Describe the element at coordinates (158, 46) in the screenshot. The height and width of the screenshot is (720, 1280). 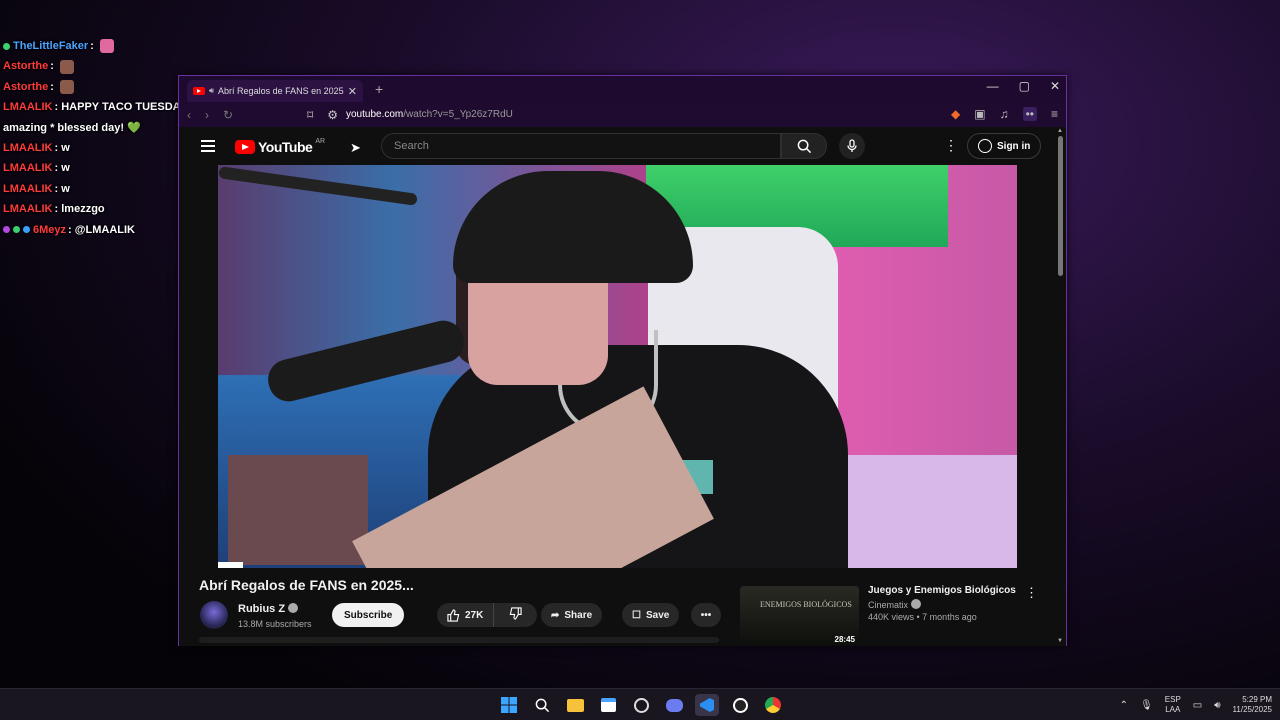
I see `chat-message: TheLittleFaker:` at that location.